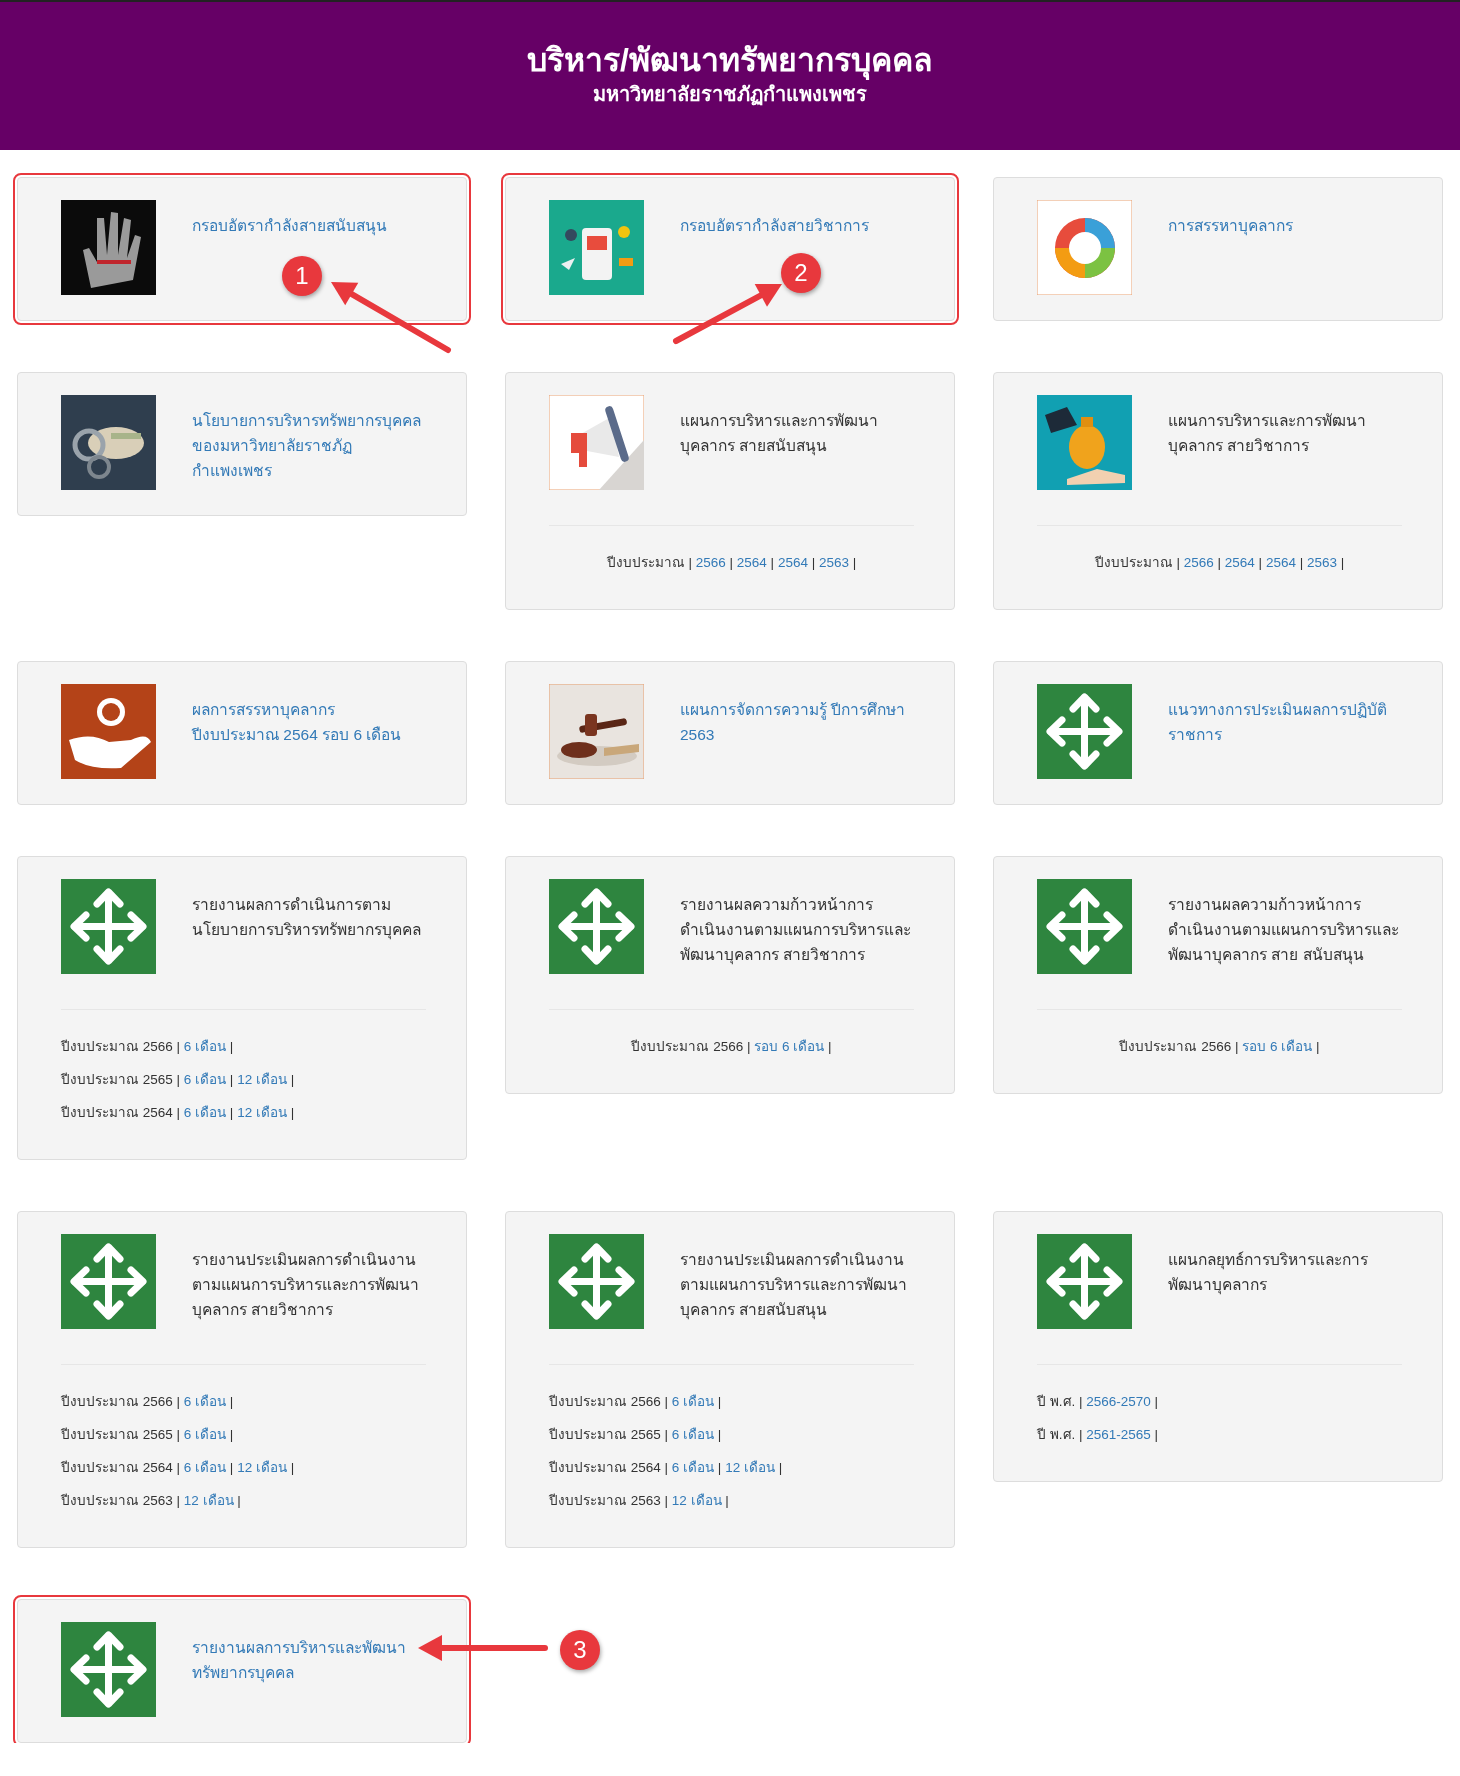  Describe the element at coordinates (309, 715) in the screenshot. I see `title-link: ผลการสรรหาบุคลากร ปีงบประมาณ 2564 รอบ 6 เดือน` at that location.